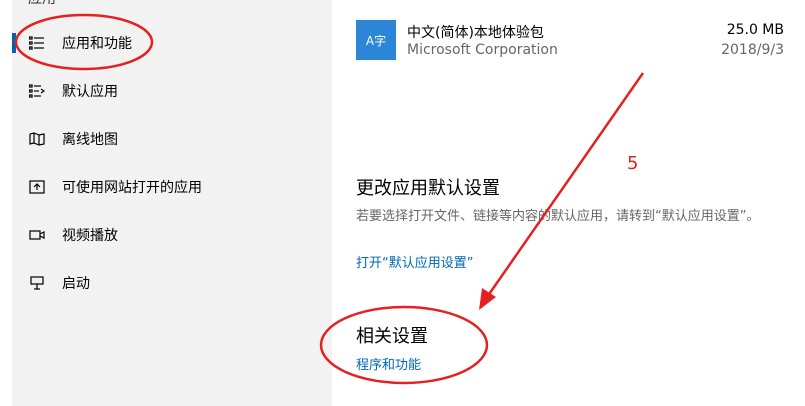 This screenshot has width=805, height=406. I want to click on sidebar-item-apps-for-websites: 可使用网站打开的应用, so click(172, 187).